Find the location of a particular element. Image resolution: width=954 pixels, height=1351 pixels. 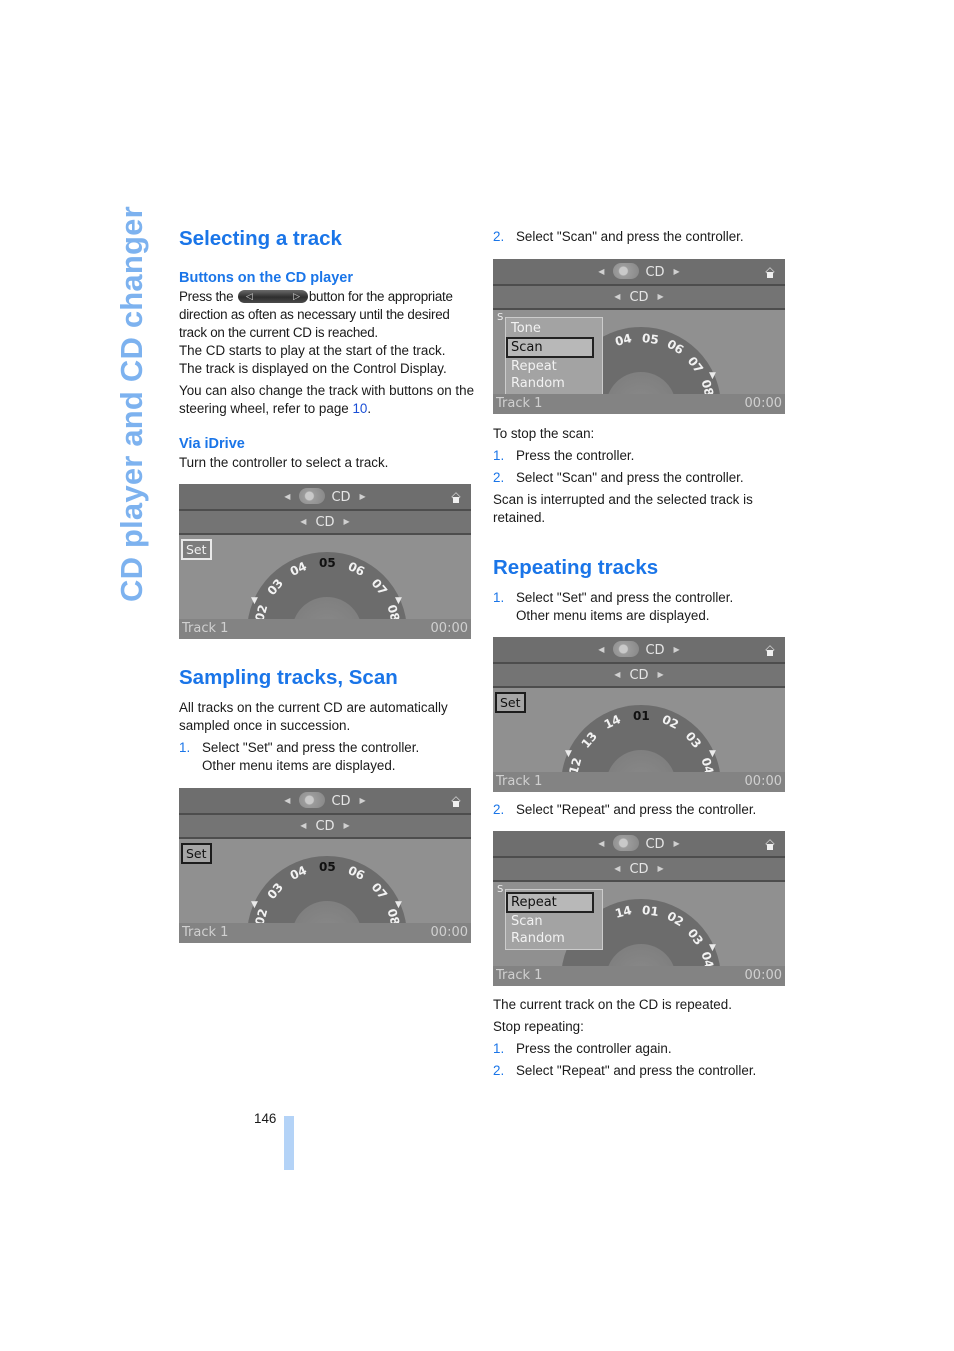

arrow-left-icon: ◁ is located at coordinates (249, 296).